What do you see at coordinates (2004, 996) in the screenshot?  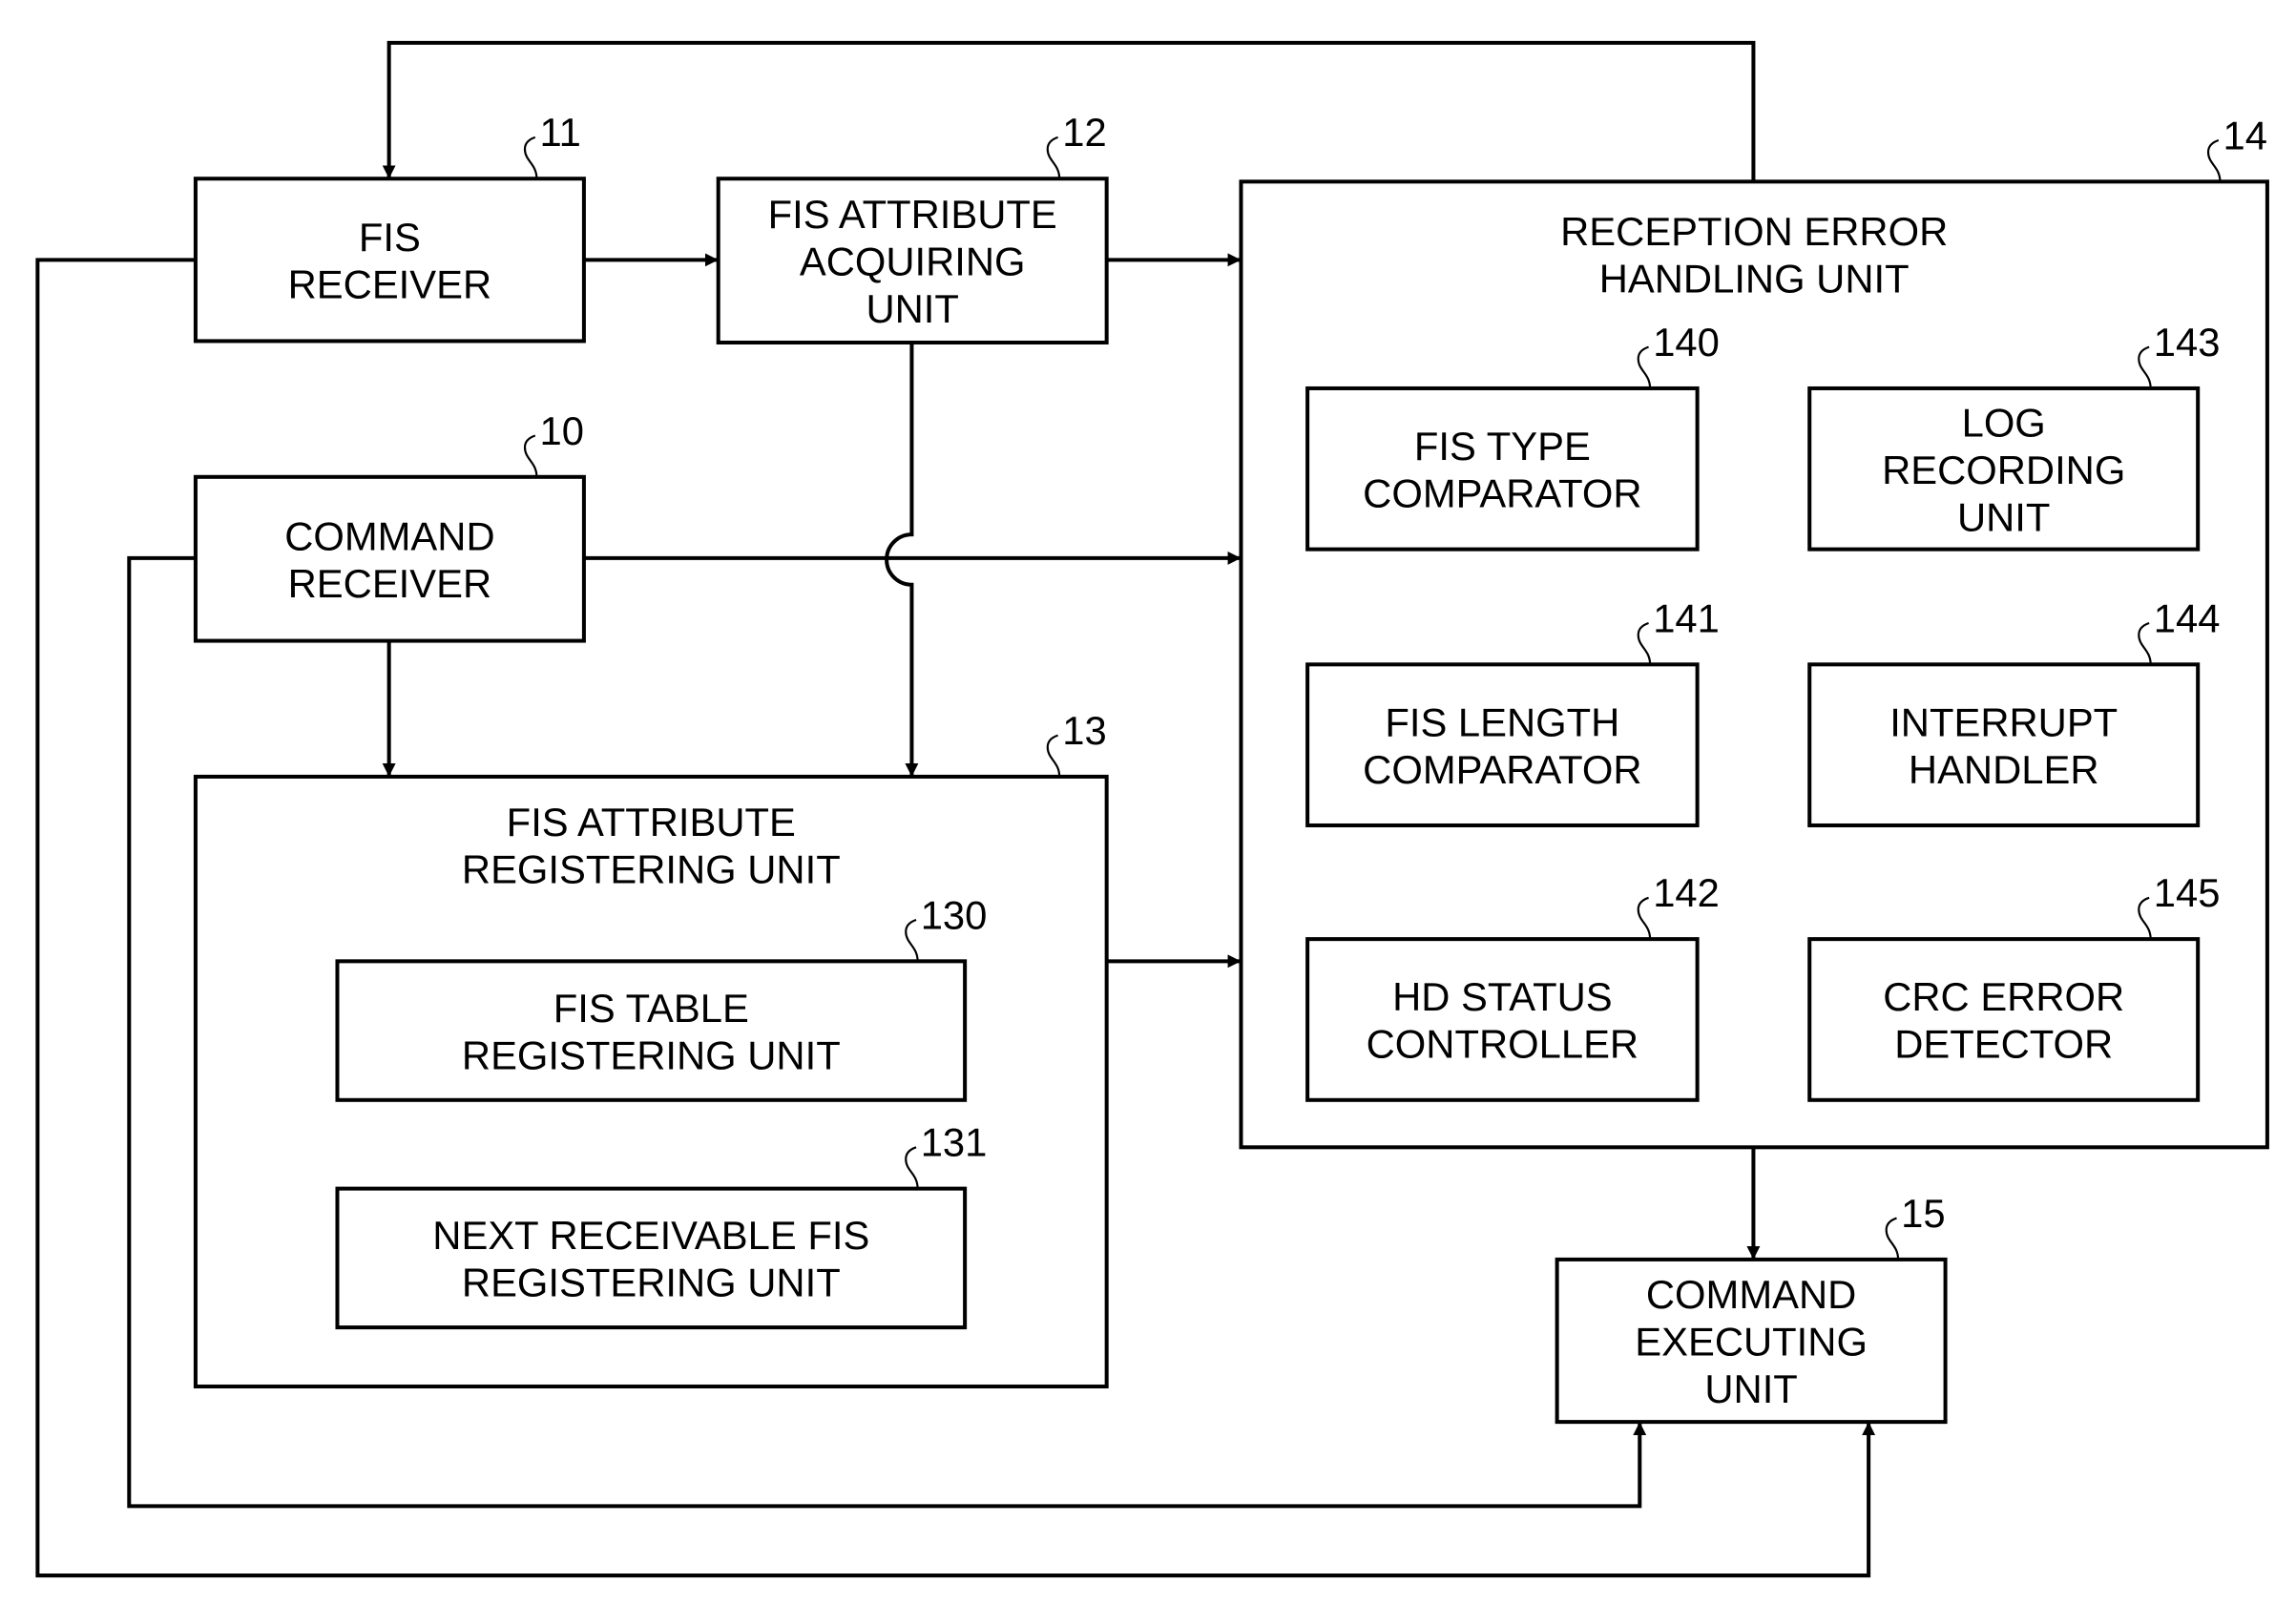 I see `block-145-label-line: CRC ERROR` at bounding box center [2004, 996].